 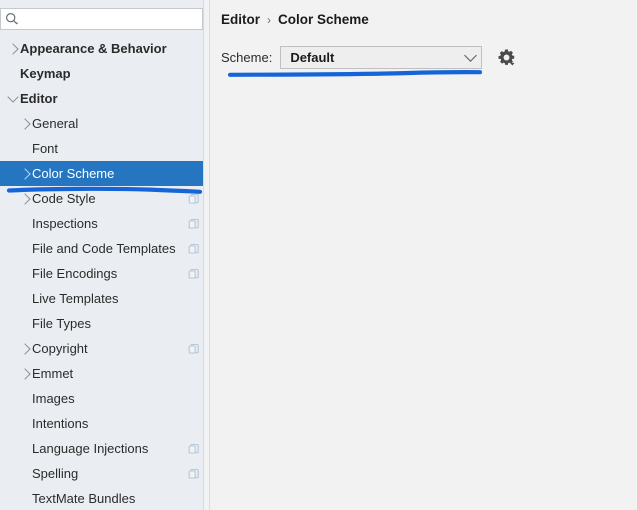 What do you see at coordinates (55, 123) in the screenshot?
I see `sidebar-item-label: General` at bounding box center [55, 123].